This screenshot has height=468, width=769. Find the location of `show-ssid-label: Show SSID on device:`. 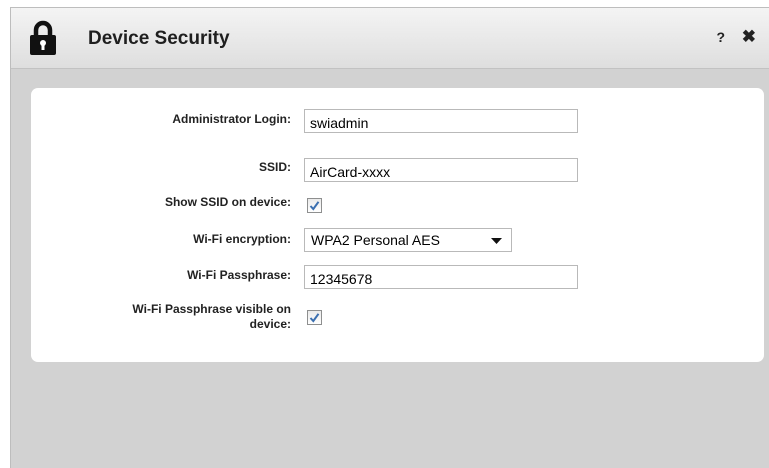

show-ssid-label: Show SSID on device: is located at coordinates (227, 202).